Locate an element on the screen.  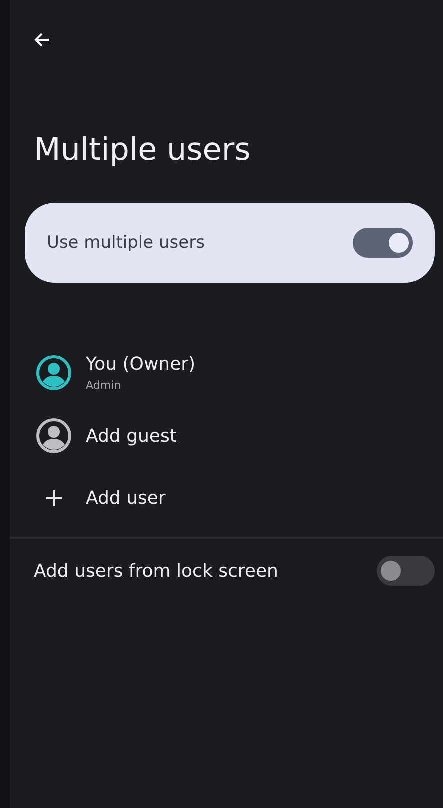
page-title: Multiple users is located at coordinates (143, 151).